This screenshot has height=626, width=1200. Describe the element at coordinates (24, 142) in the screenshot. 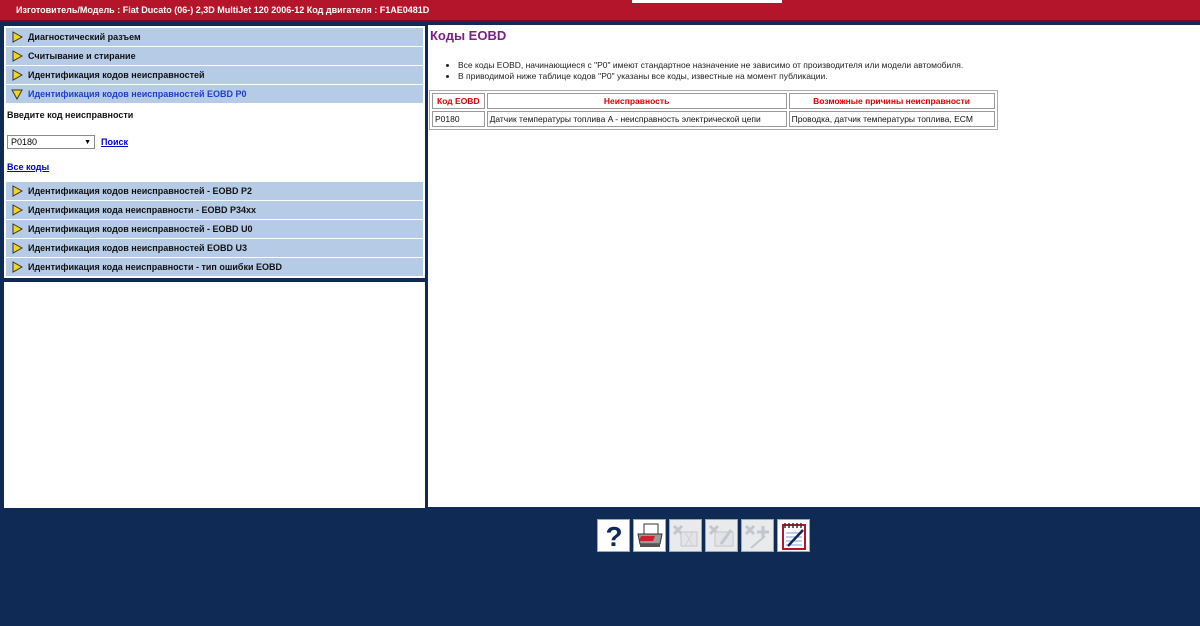

I see `code-select-value: P0180` at that location.